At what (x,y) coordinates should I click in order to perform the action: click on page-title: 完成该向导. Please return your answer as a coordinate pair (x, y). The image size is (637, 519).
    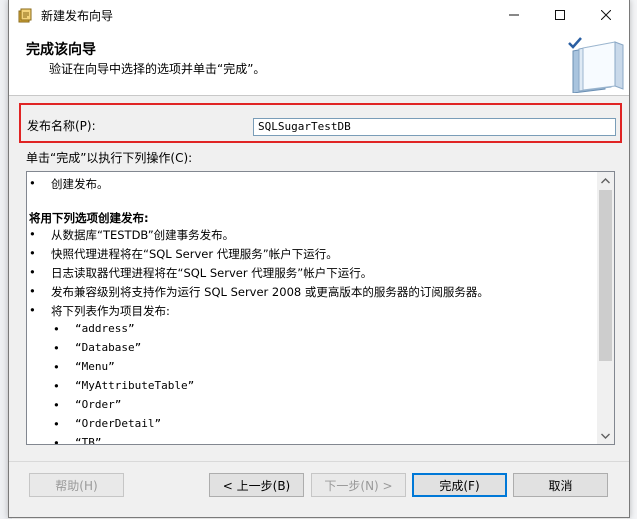
    Looking at the image, I should click on (61, 50).